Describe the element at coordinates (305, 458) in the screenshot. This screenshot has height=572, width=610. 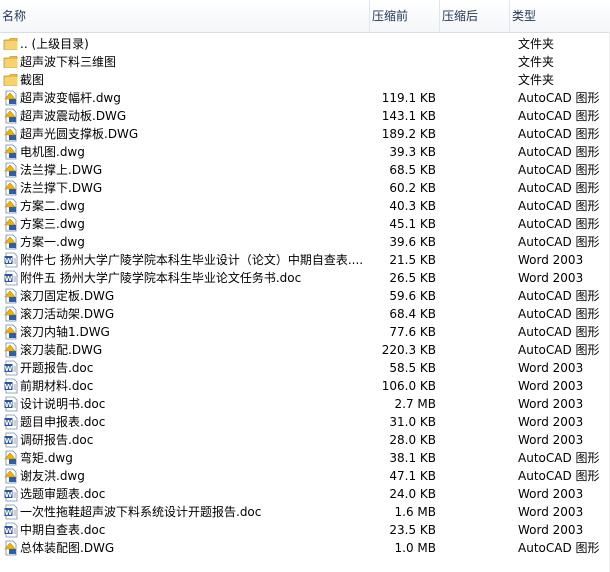
I see `file-row: 弯矩.dwg 38.1 KB AutoCAD 图形` at that location.